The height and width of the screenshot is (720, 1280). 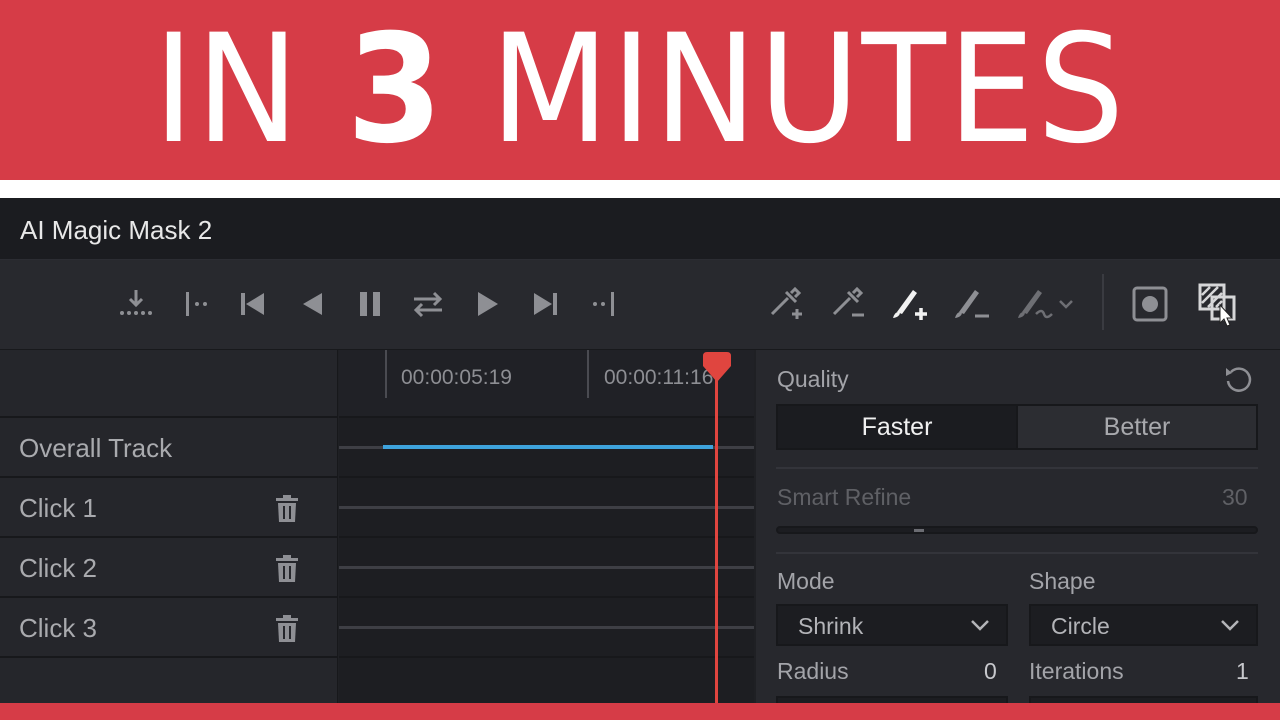 I want to click on track-list-header, so click(x=169, y=384).